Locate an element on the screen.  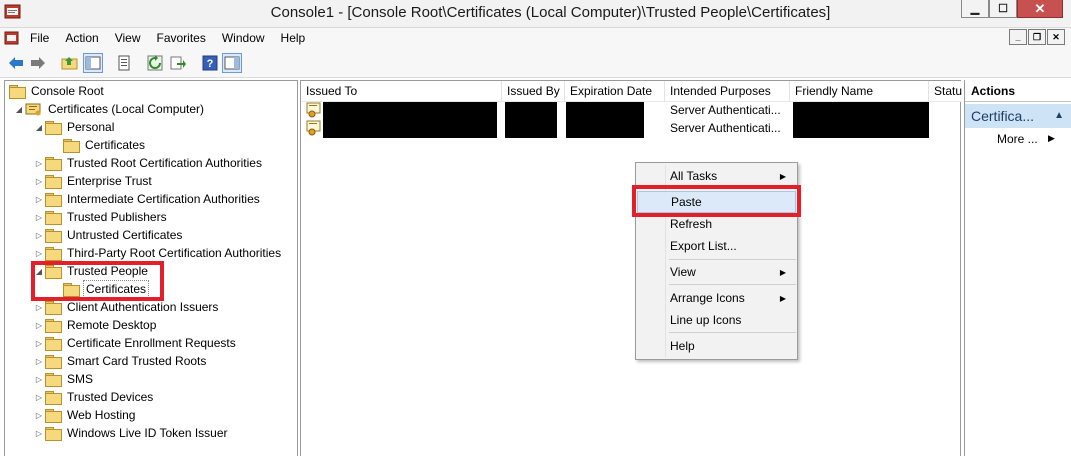
column-header-intended-purposes: Intended Purposes is located at coordinates (727, 91).